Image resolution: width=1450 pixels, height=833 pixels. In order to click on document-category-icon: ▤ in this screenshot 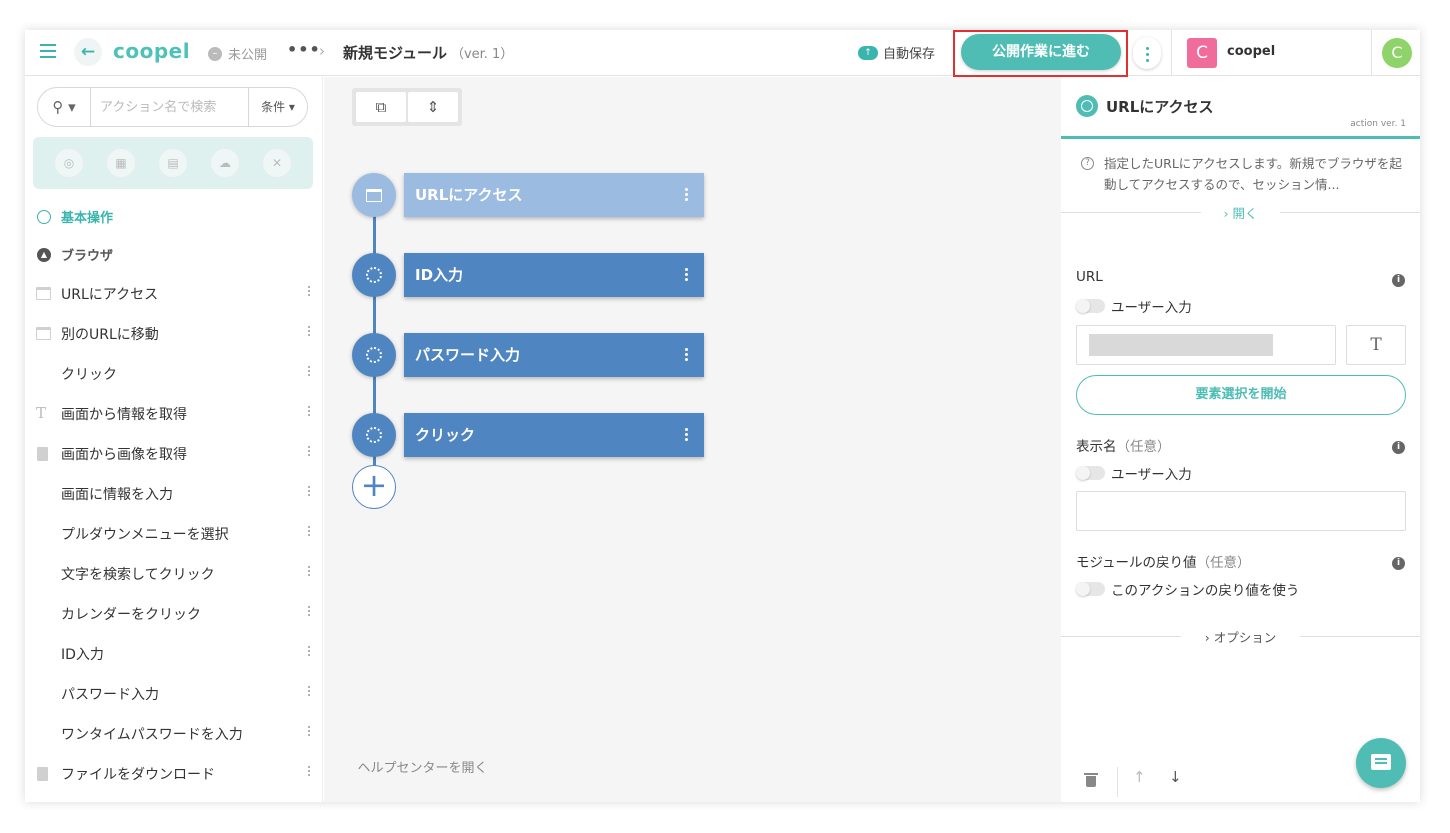, I will do `click(173, 163)`.